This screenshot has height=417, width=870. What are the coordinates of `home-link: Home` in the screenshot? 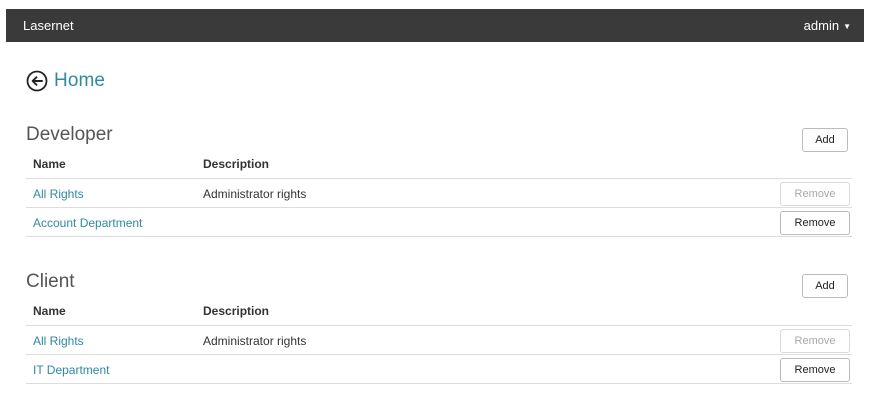 It's located at (65, 81).